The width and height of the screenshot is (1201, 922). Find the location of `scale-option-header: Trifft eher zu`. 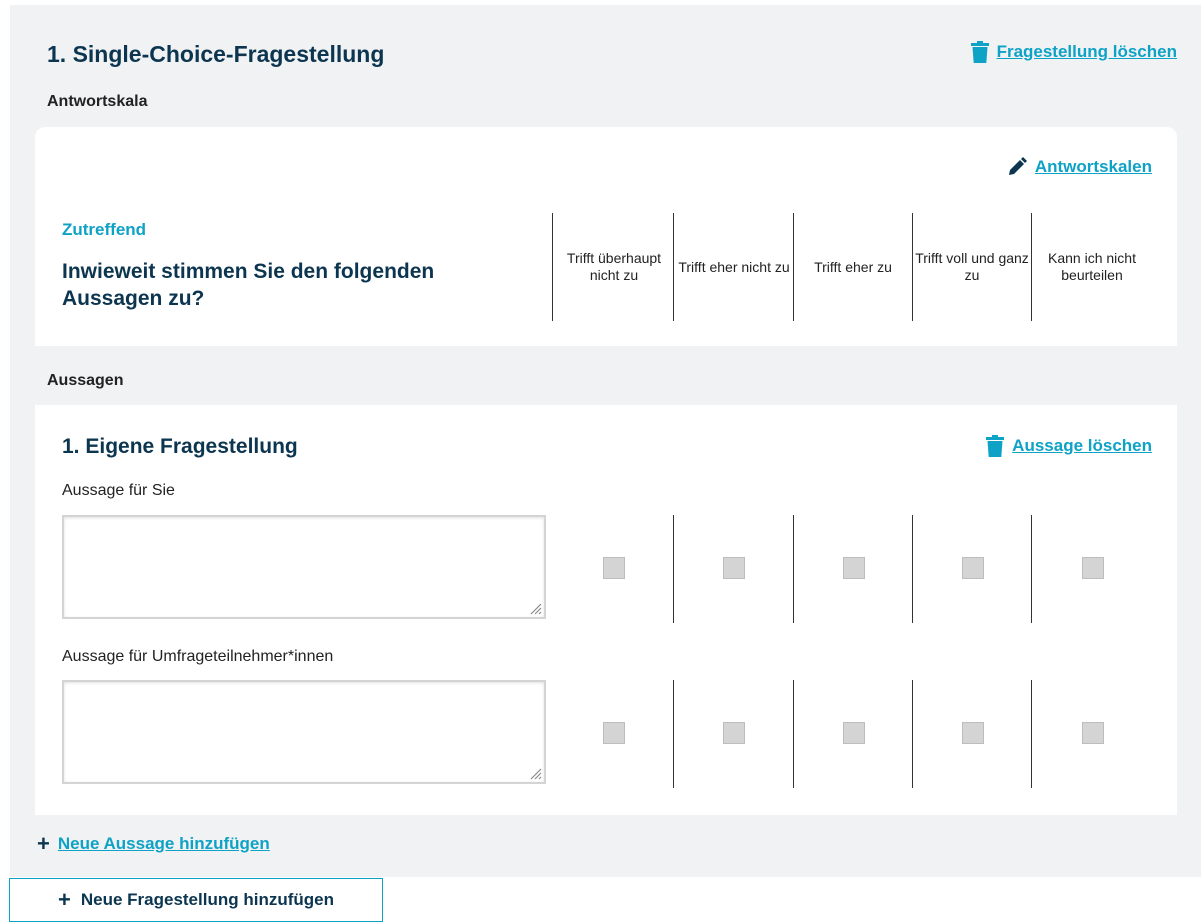

scale-option-header: Trifft eher zu is located at coordinates (853, 266).